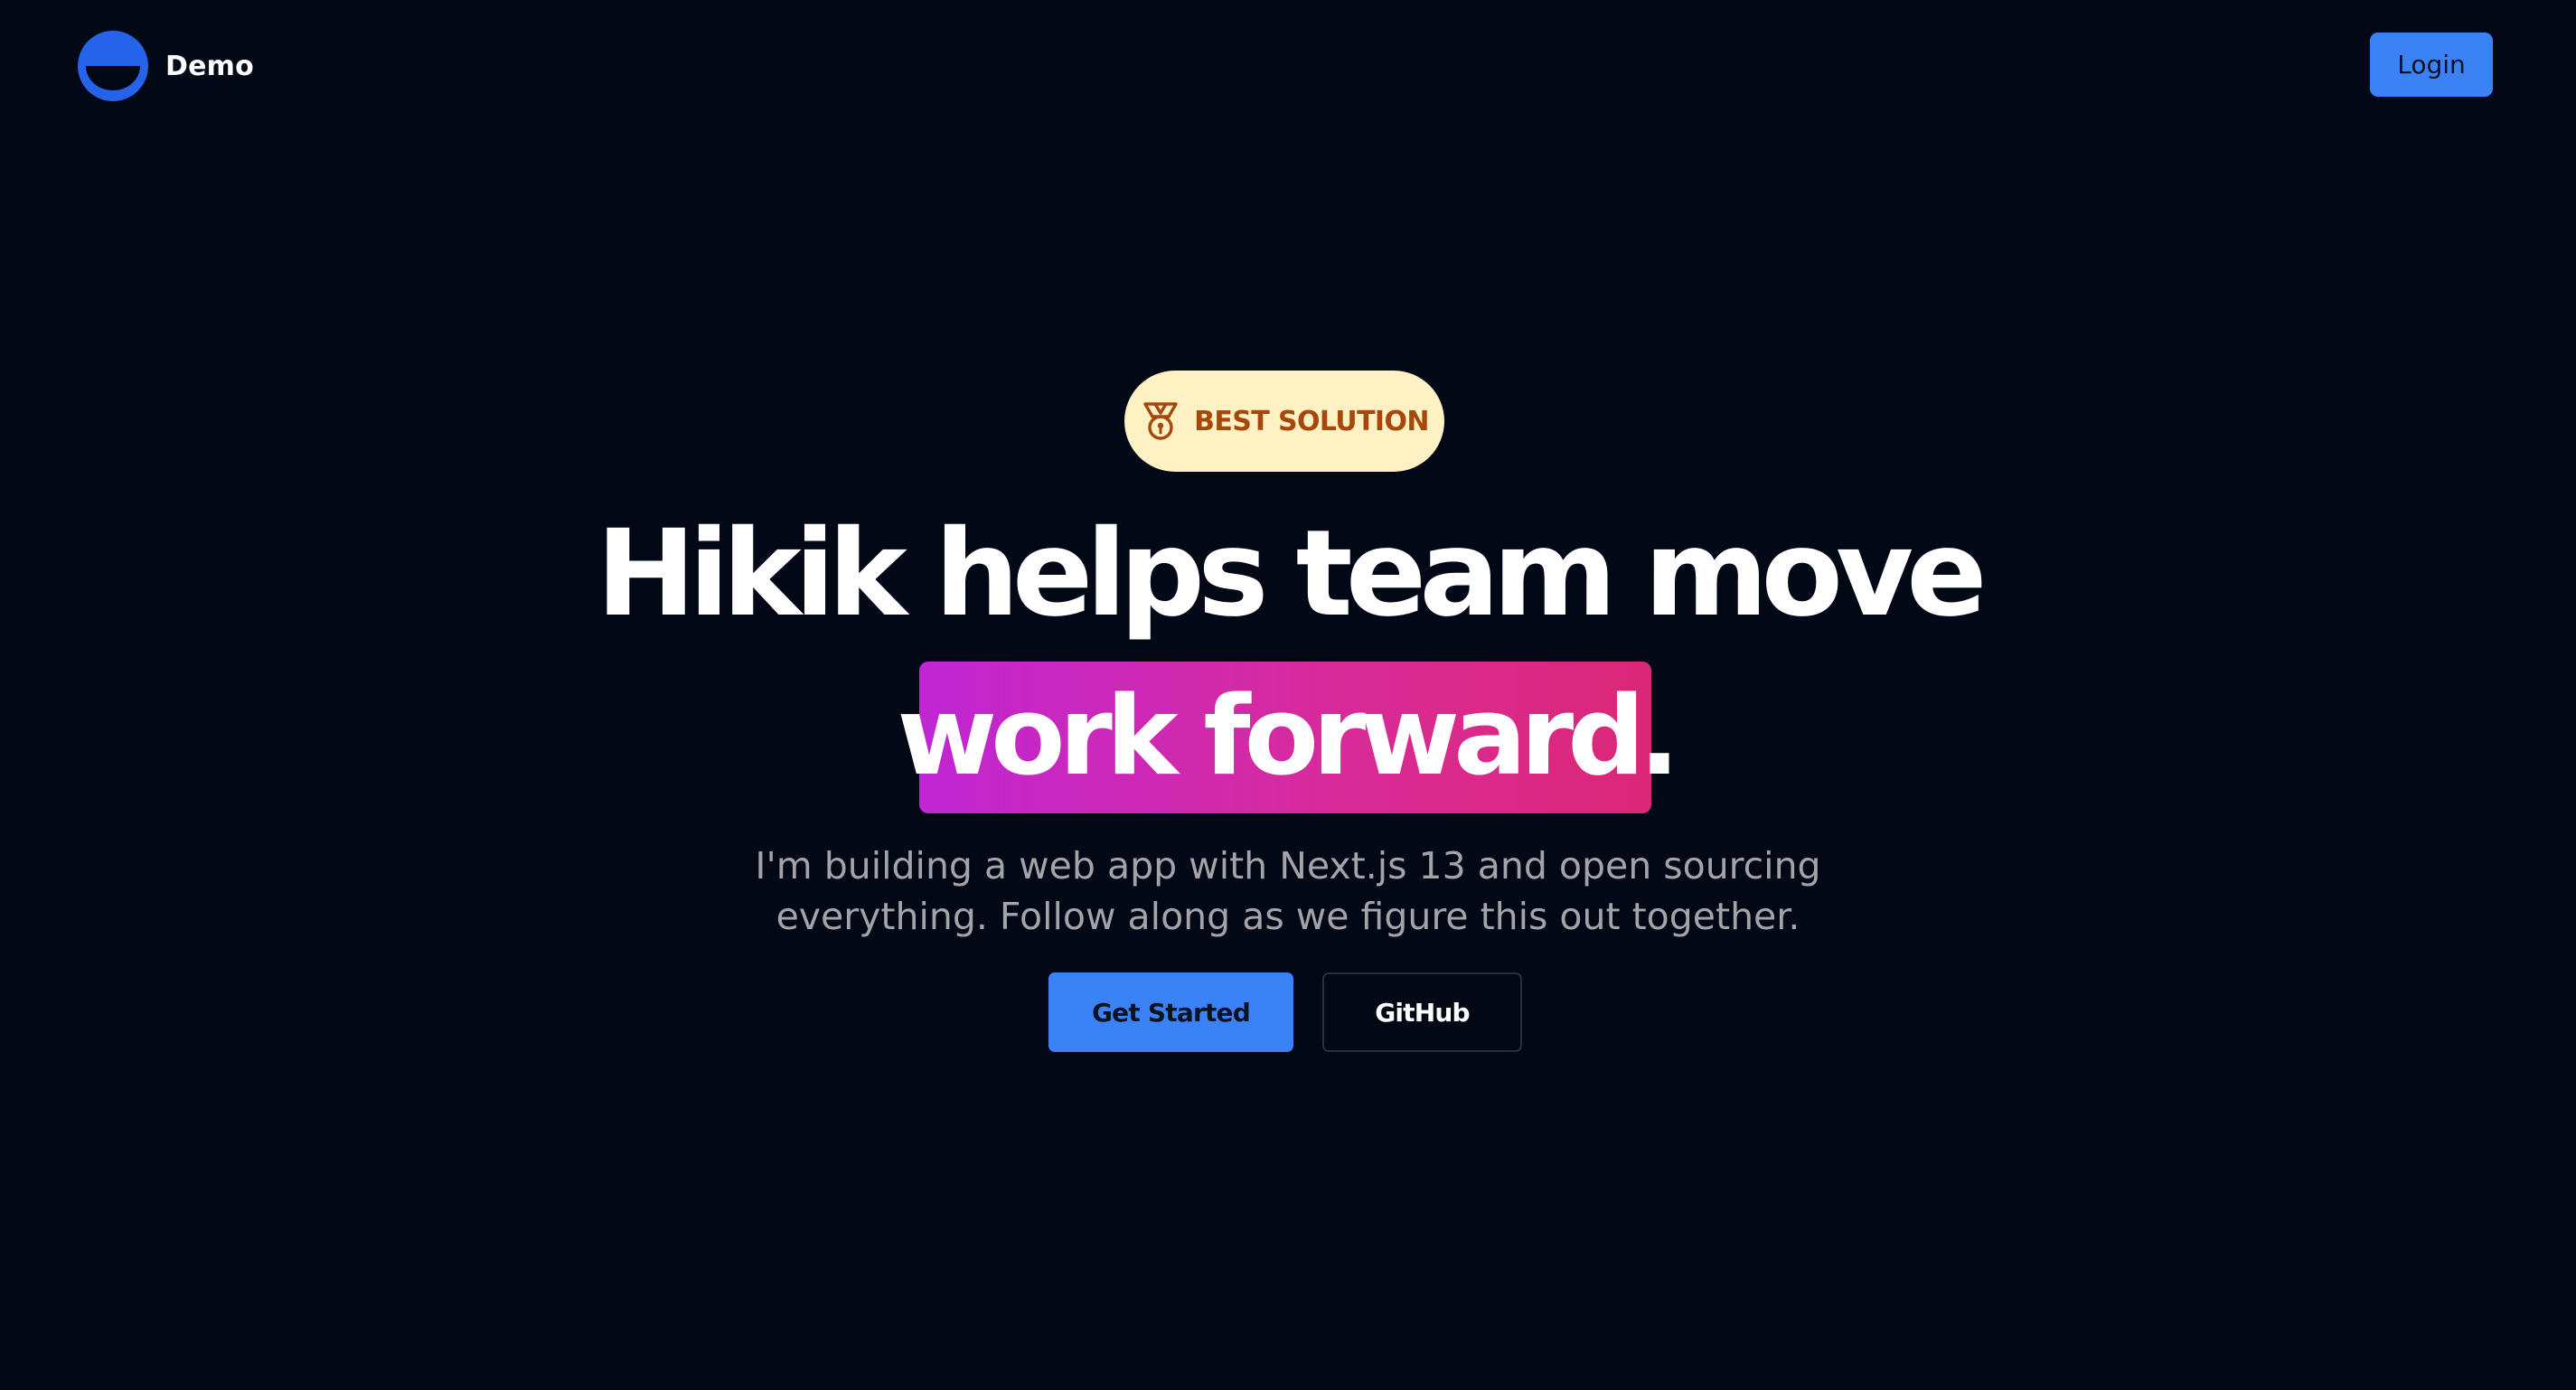  Describe the element at coordinates (2432, 65) in the screenshot. I see `login-button: Login` at that location.